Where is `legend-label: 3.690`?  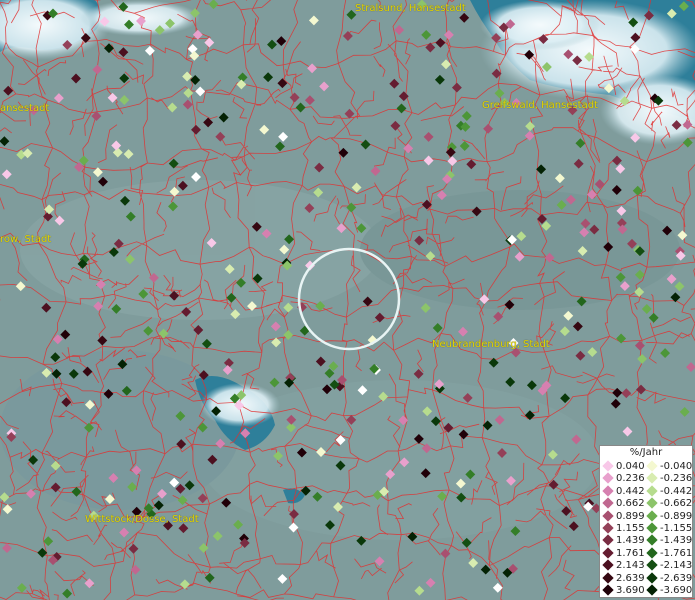 legend-label: 3.690 is located at coordinates (630, 590).